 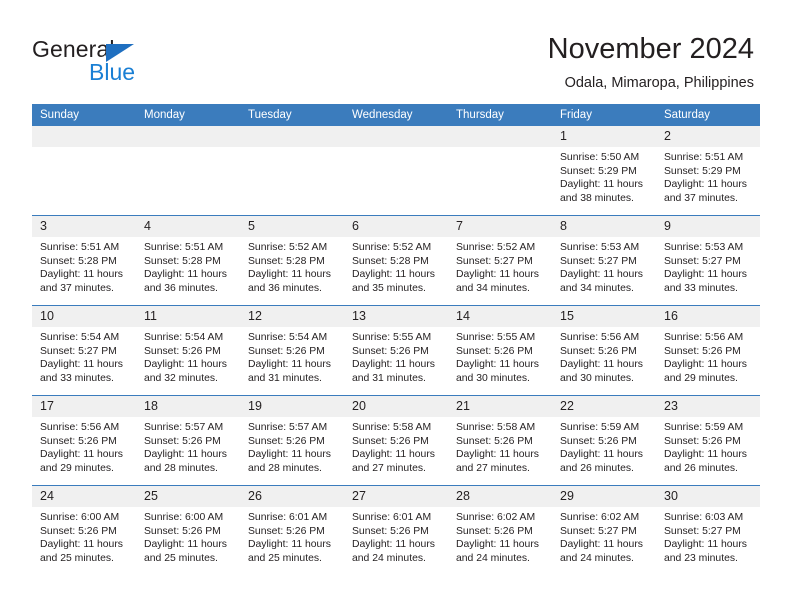 I want to click on day-number-band: 8, so click(x=604, y=226).